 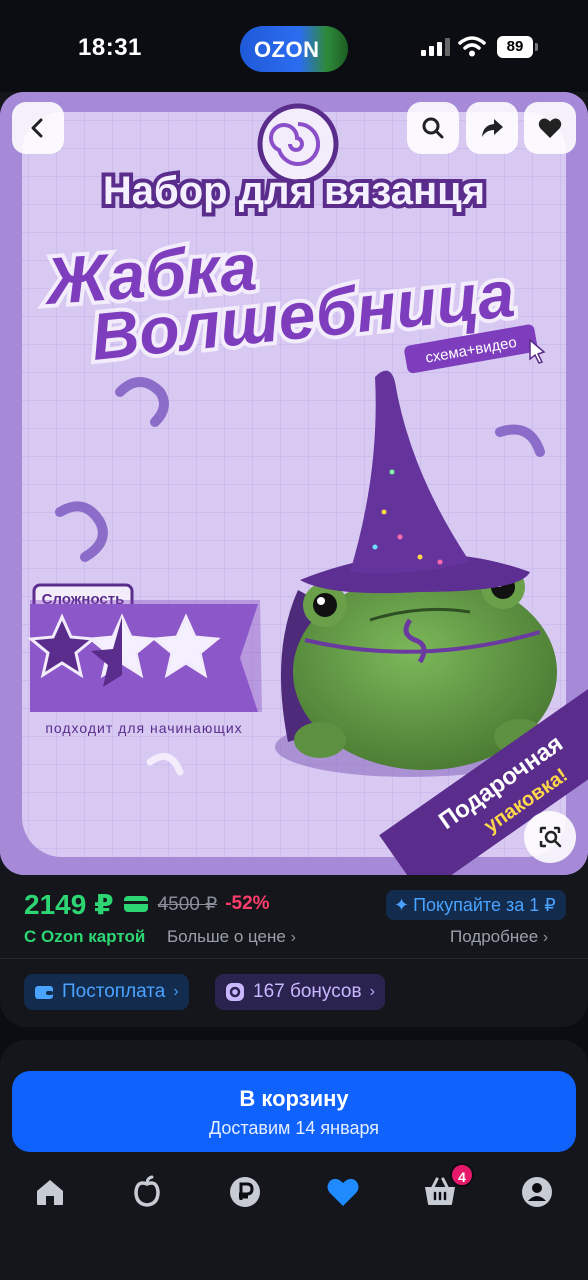 I want to click on profile-icon, so click(x=537, y=1192).